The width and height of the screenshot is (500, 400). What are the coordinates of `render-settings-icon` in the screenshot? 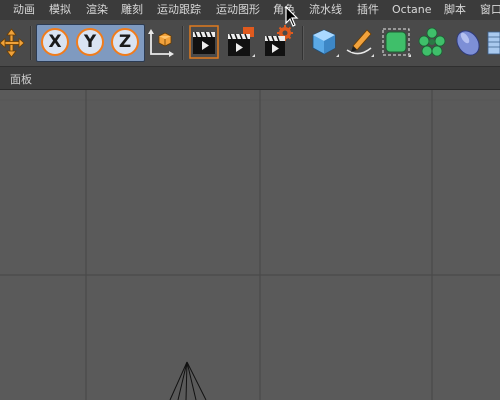 It's located at (279, 40).